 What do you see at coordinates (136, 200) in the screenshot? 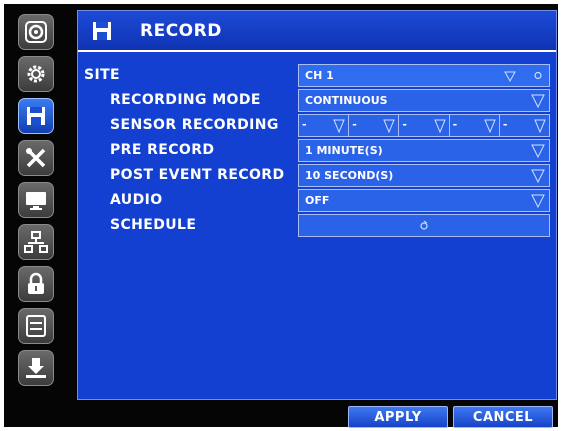
I see `audio-label: AUDIO` at bounding box center [136, 200].